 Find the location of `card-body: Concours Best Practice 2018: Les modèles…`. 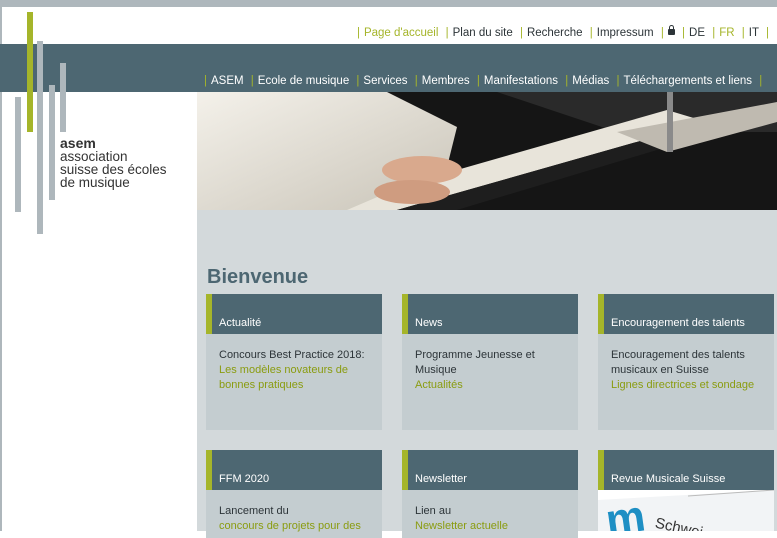

card-body: Concours Best Practice 2018: Les modèles… is located at coordinates (294, 382).